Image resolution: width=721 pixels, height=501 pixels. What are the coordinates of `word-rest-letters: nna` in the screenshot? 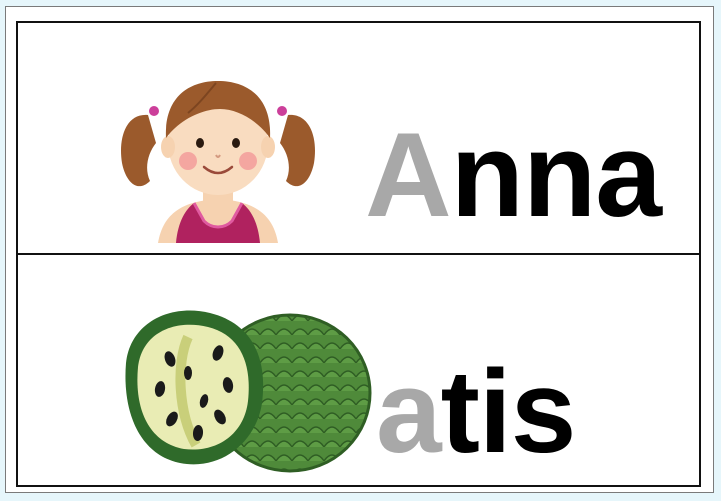 It's located at (556, 175).